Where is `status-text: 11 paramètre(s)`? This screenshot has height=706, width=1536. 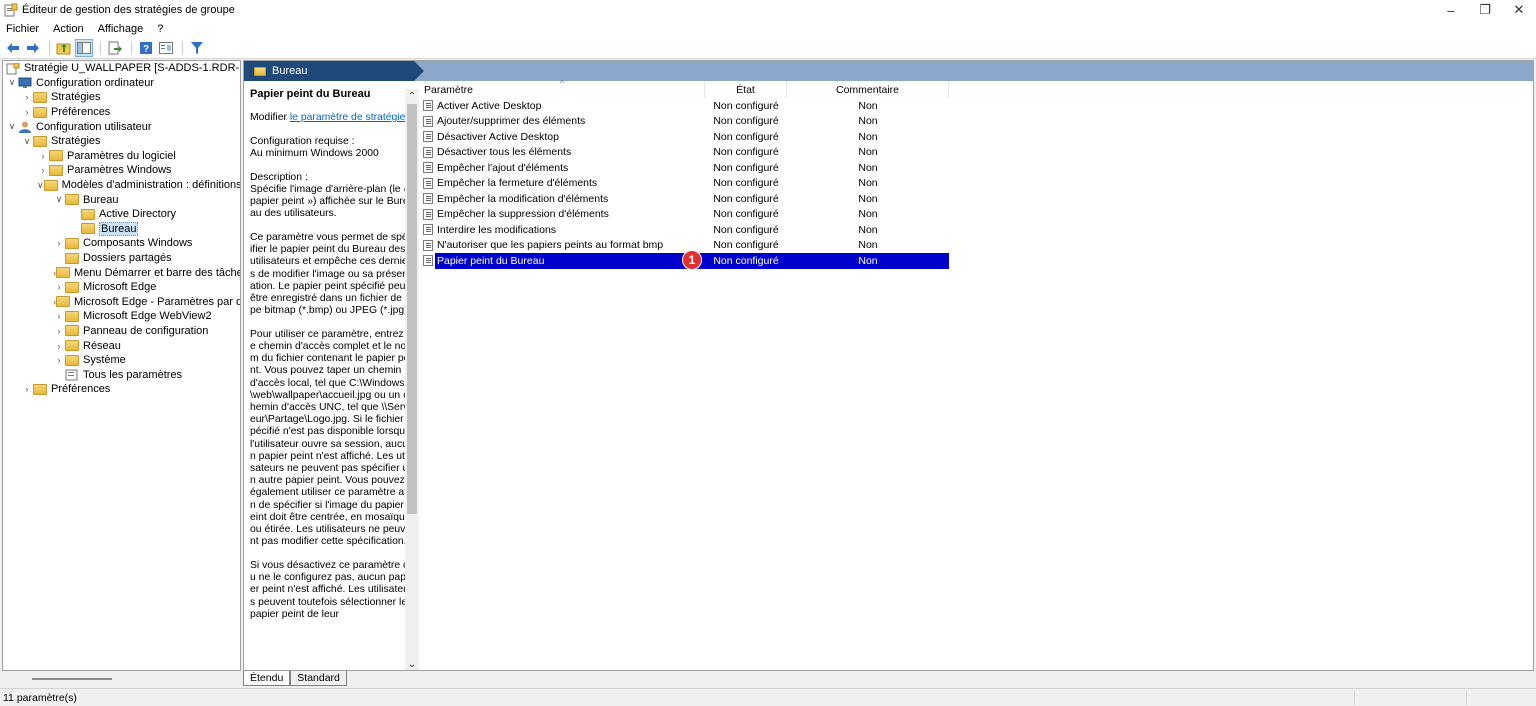
status-text: 11 paramètre(s) is located at coordinates (40, 697).